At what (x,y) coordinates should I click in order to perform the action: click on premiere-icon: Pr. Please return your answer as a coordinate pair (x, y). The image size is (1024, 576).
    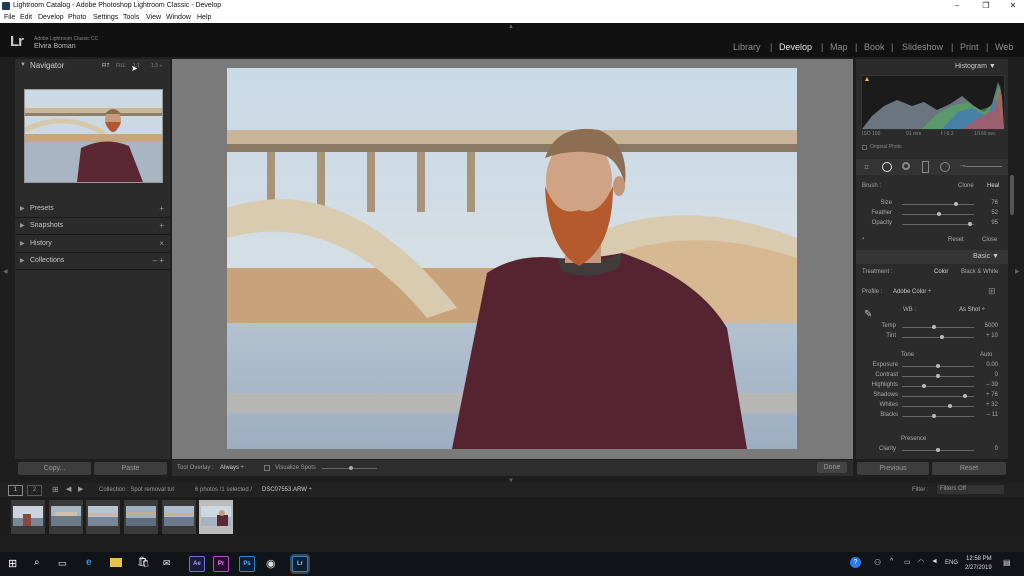
    Looking at the image, I should click on (221, 564).